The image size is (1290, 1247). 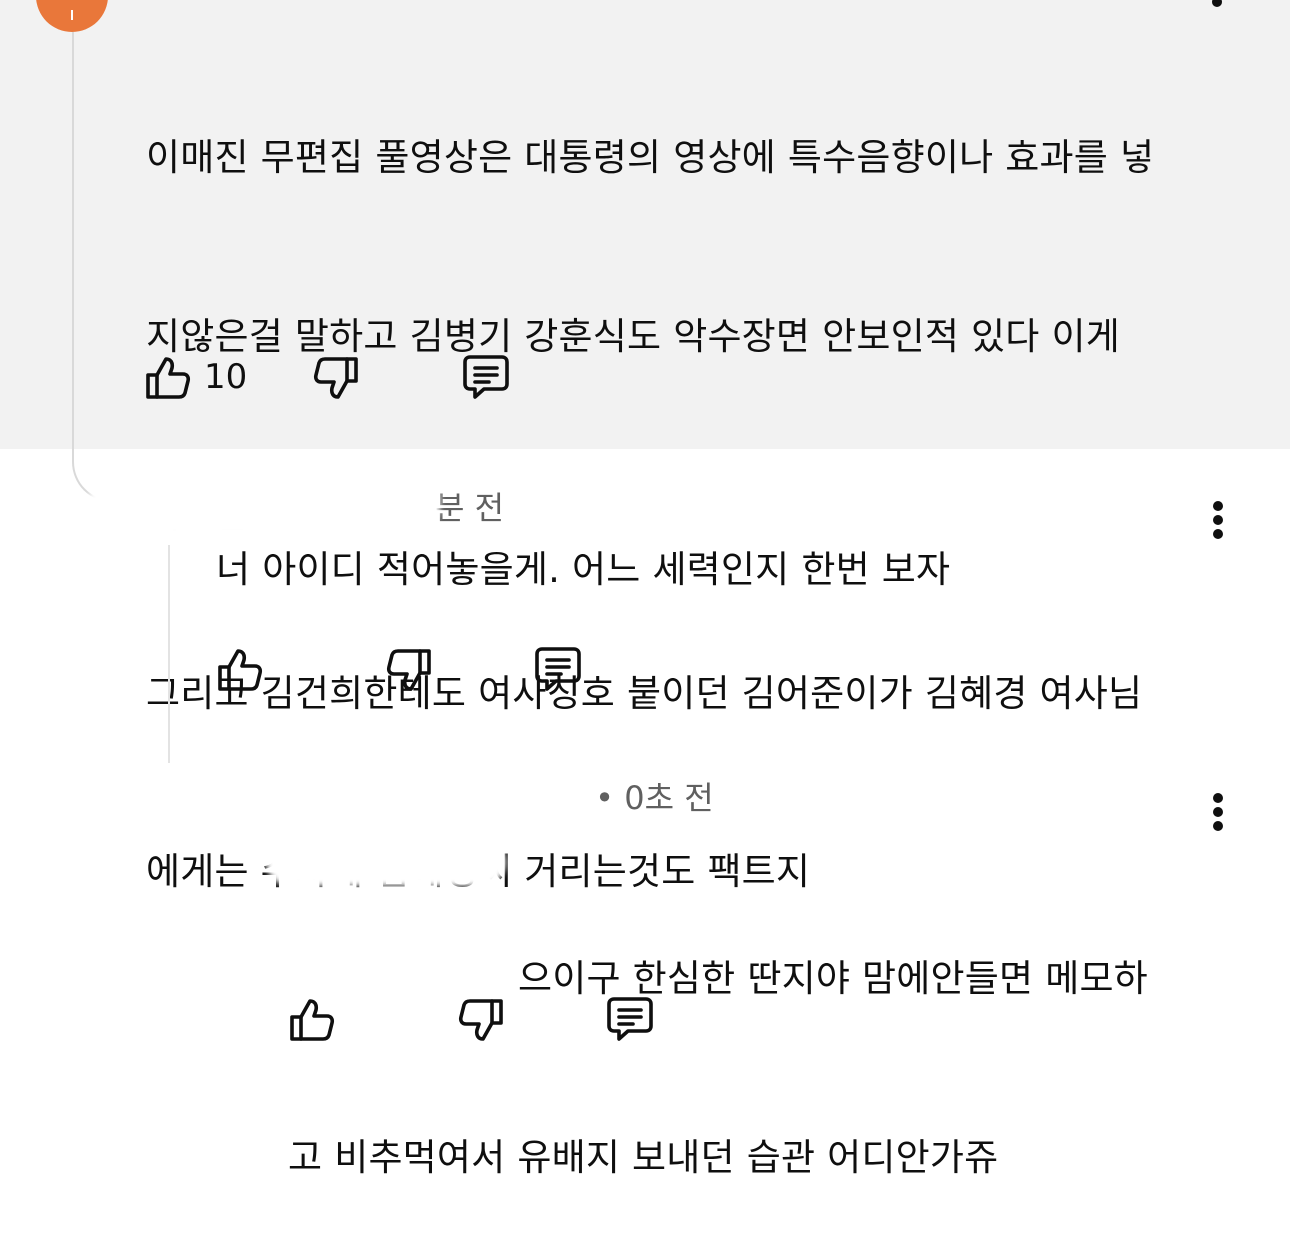 I want to click on redacted-area, so click(x=265, y=503).